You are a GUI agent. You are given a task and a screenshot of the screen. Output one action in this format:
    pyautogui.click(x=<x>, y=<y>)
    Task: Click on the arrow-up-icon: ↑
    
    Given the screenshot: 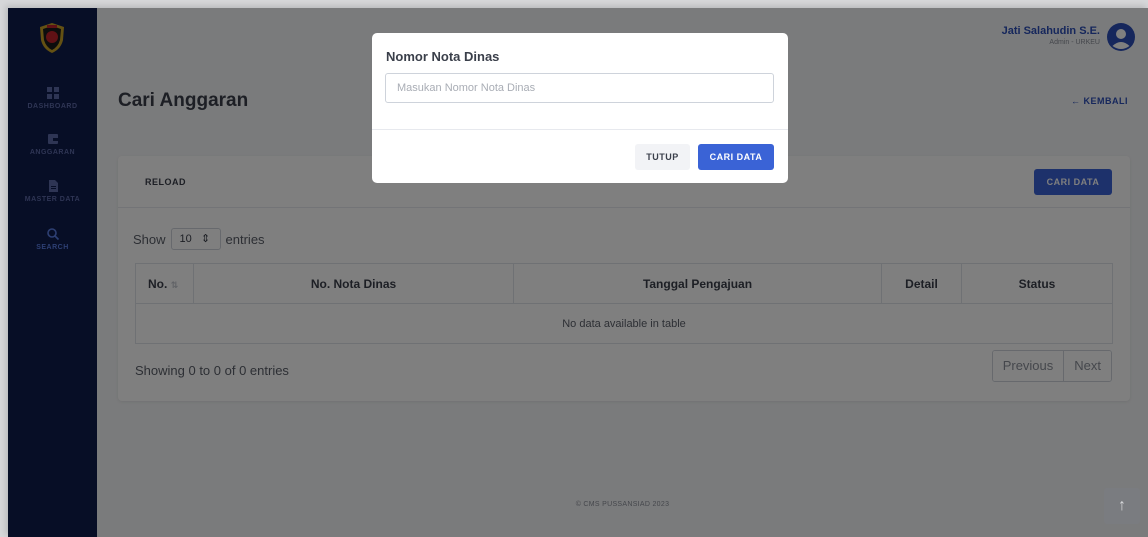 What is the action you would take?
    pyautogui.click(x=1122, y=505)
    